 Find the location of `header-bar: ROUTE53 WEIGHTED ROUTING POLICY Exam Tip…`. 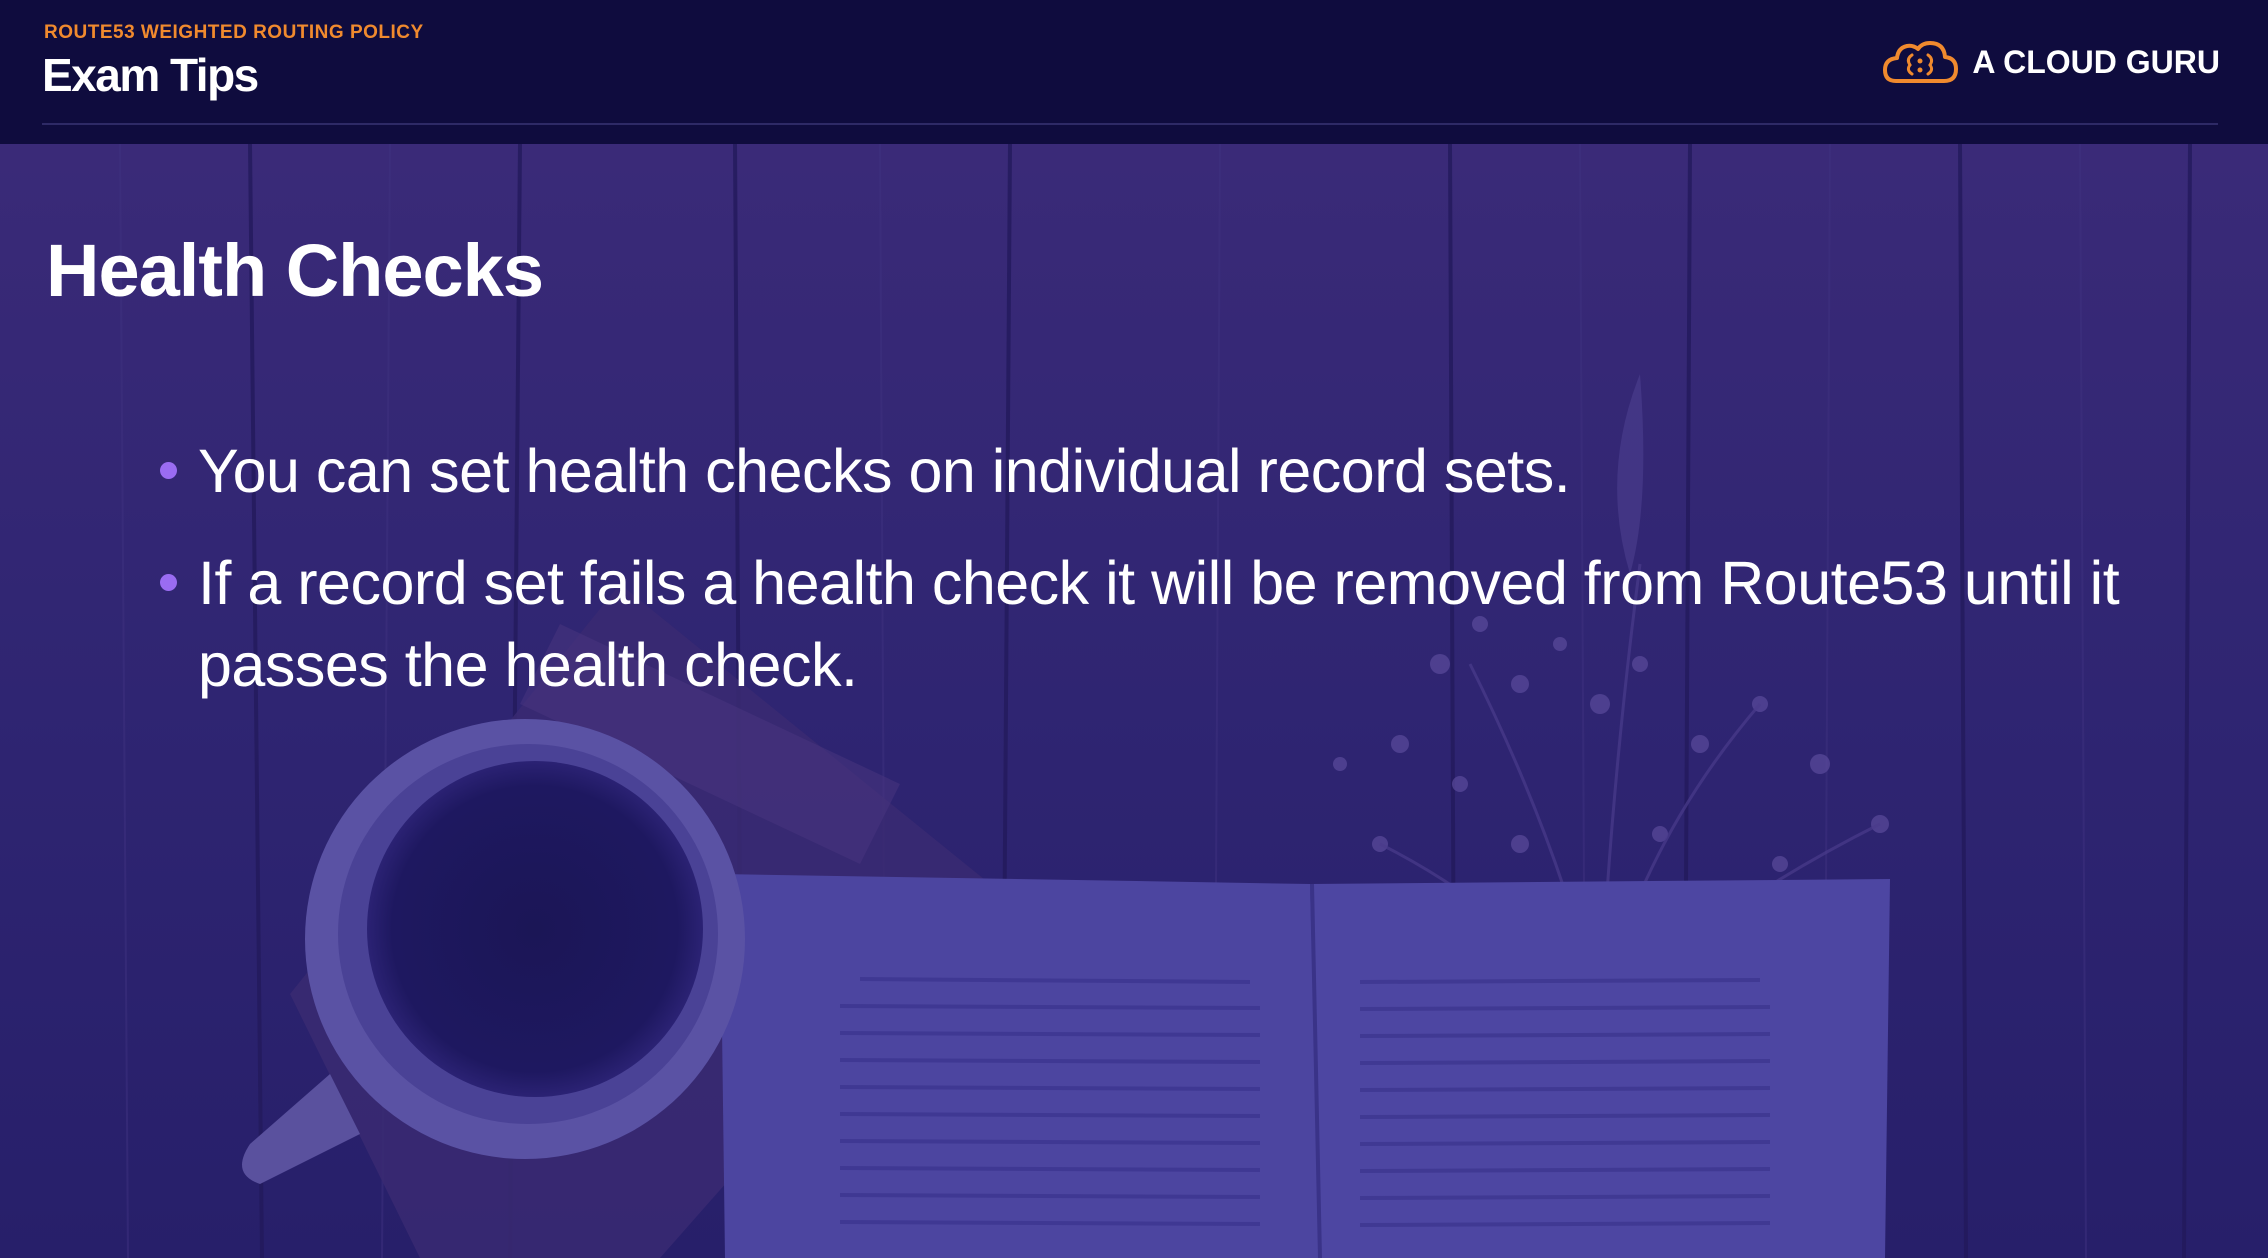

header-bar: ROUTE53 WEIGHTED ROUTING POLICY Exam Tip… is located at coordinates (1134, 72).